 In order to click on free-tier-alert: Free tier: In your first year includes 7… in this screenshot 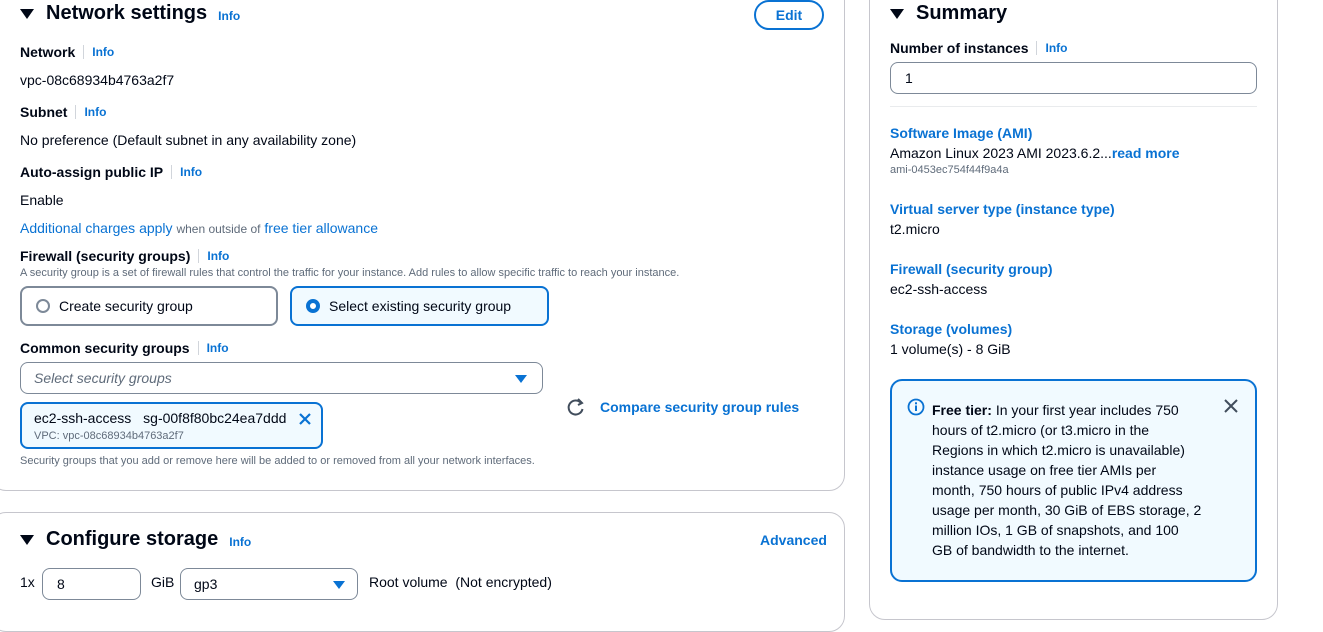, I will do `click(1073, 480)`.